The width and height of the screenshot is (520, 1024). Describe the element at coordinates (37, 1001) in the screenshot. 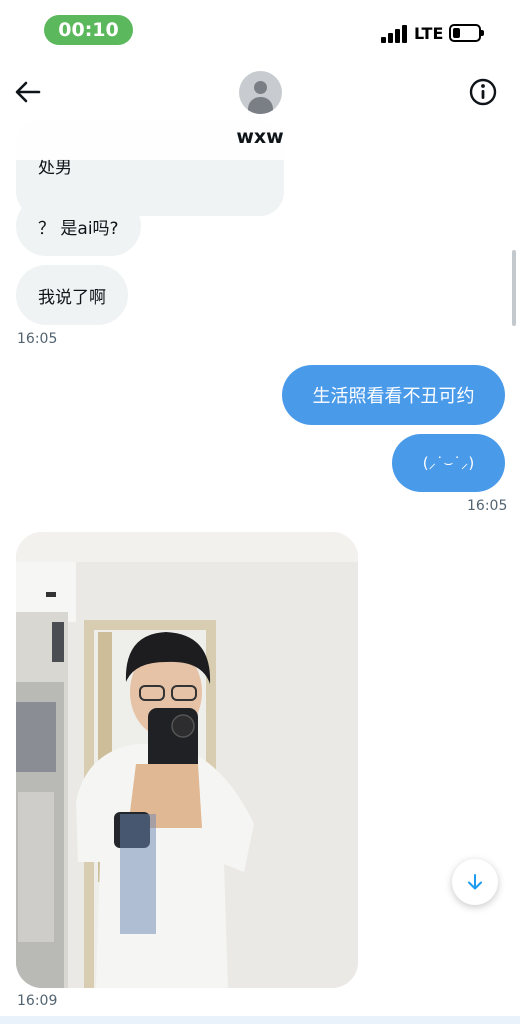

I see `message-timestamp: 16:09` at that location.